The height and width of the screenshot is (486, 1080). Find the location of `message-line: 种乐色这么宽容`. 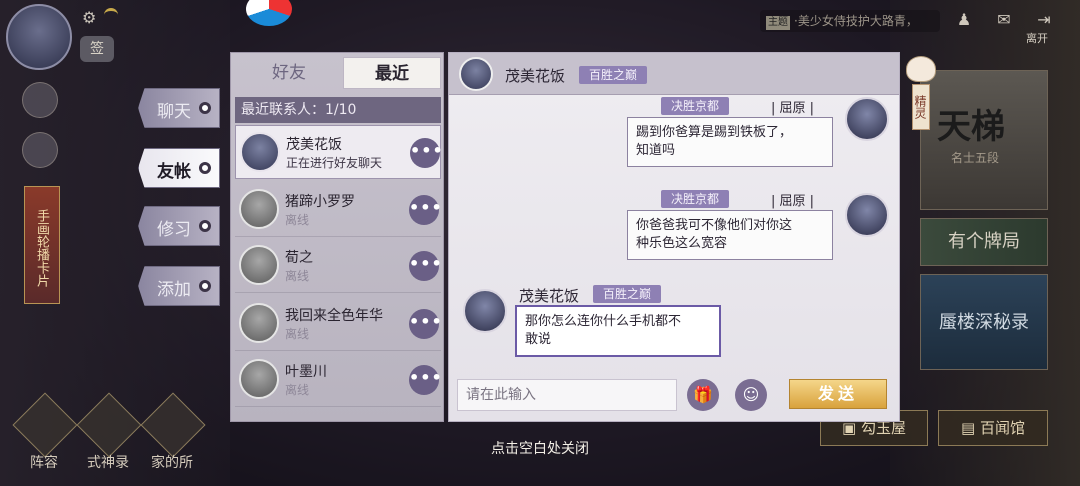

message-line: 种乐色这么宽容 is located at coordinates (682, 243).